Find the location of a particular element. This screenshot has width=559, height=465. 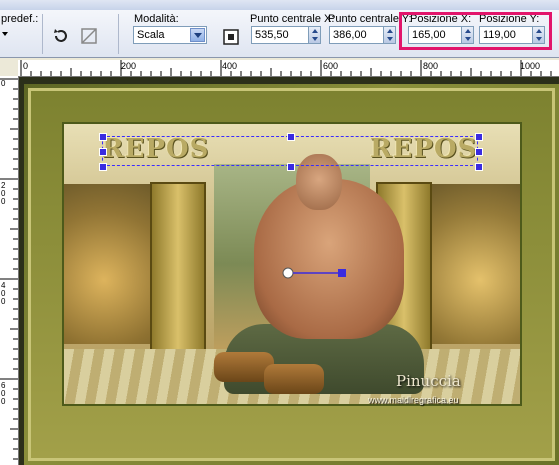

position-highlight-box is located at coordinates (475, 31).